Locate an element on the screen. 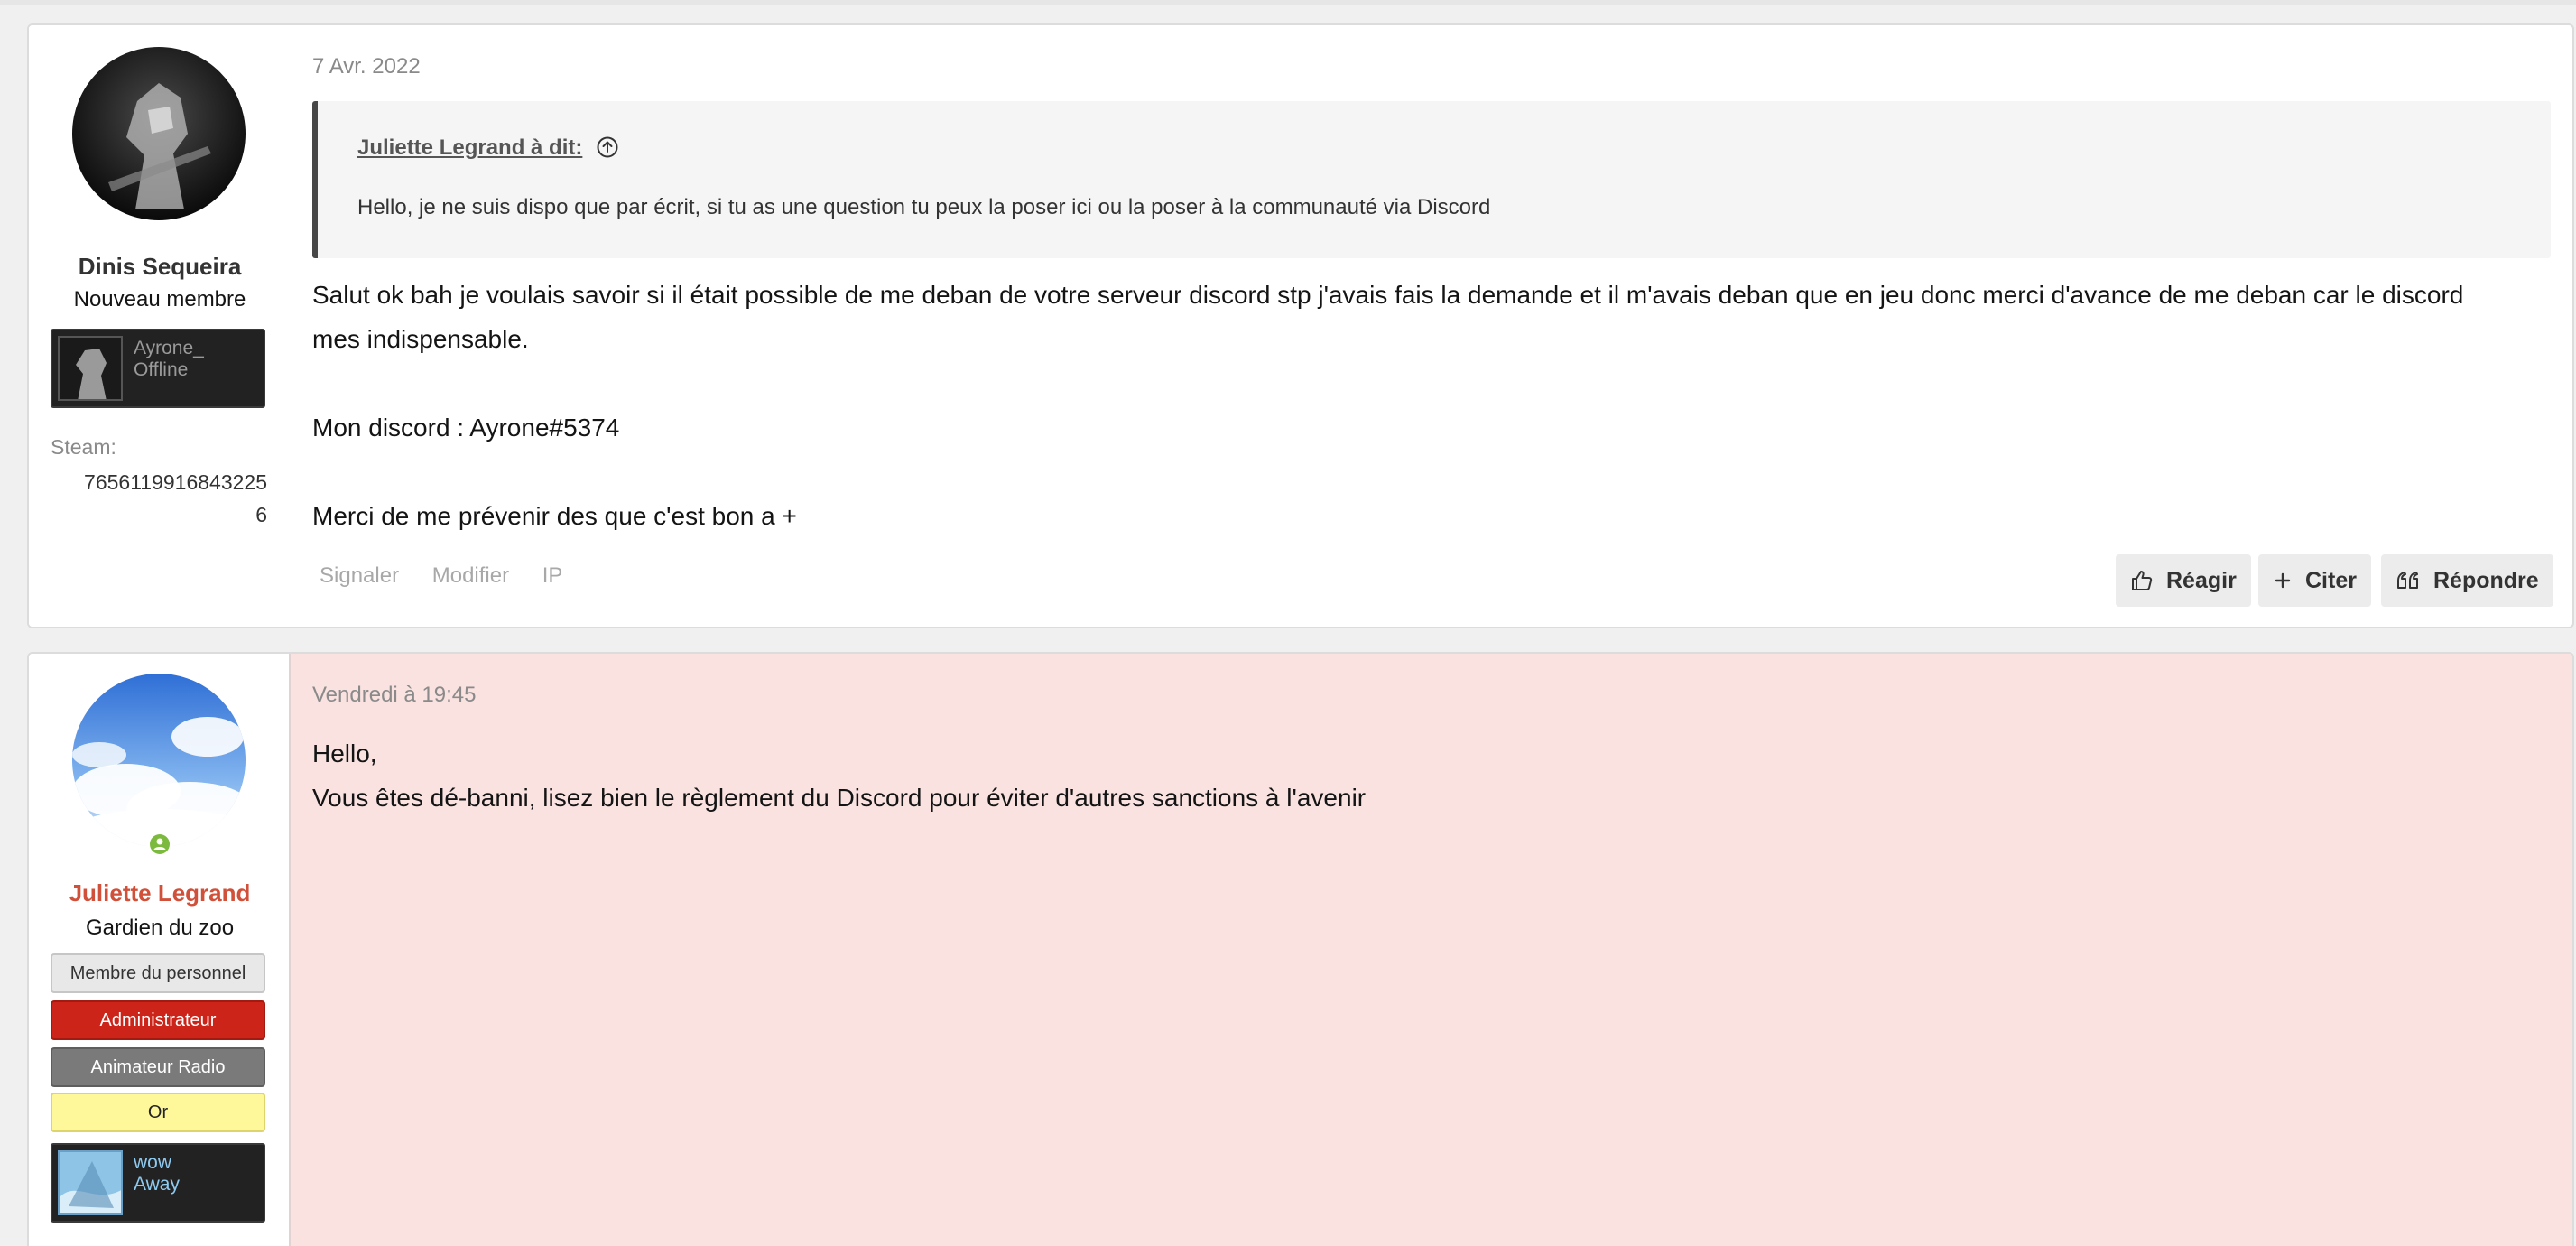 The image size is (2576, 1246). reply-button: Répondre is located at coordinates (2467, 580).